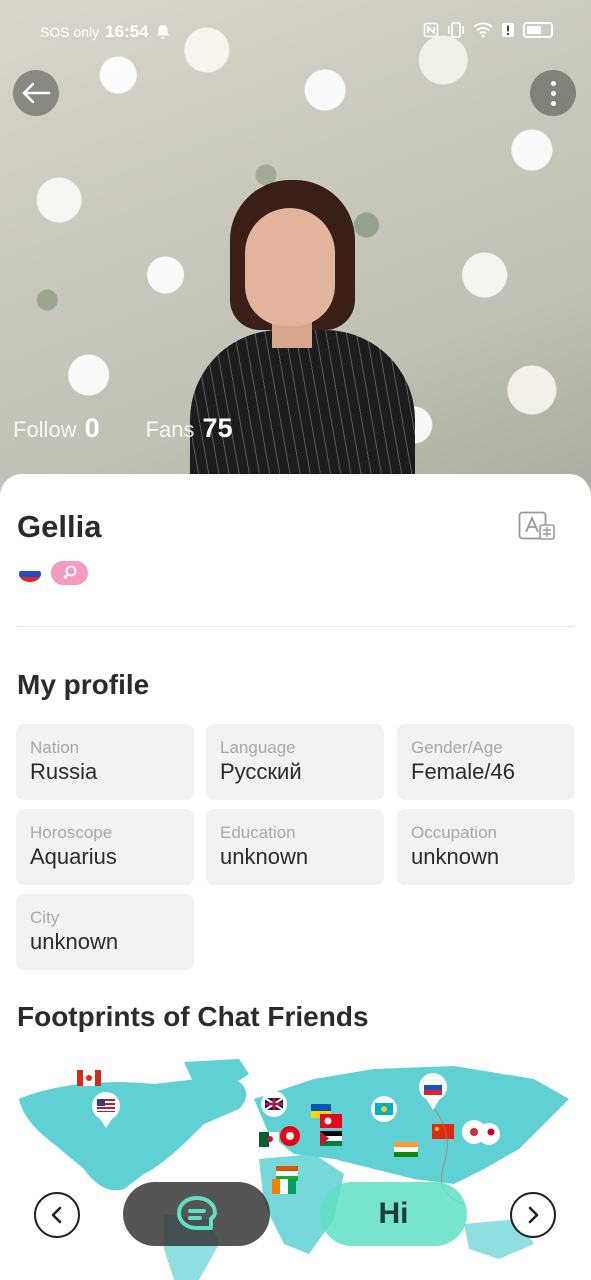 This screenshot has height=1280, width=591. I want to click on gender-badge, so click(69, 573).